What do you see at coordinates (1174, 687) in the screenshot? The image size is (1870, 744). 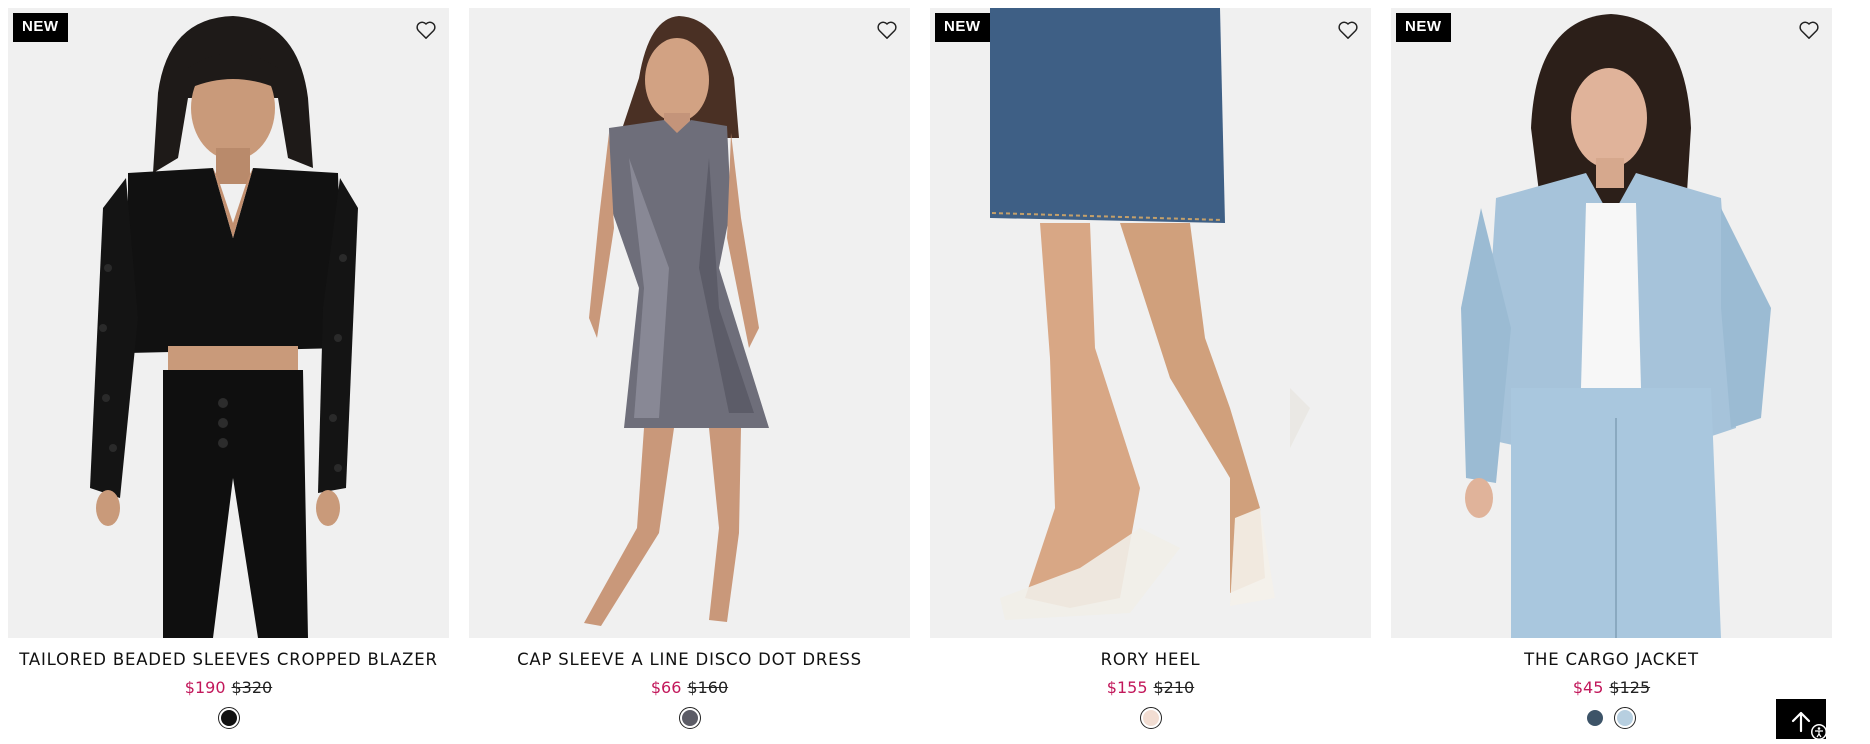 I see `original-price: $210` at bounding box center [1174, 687].